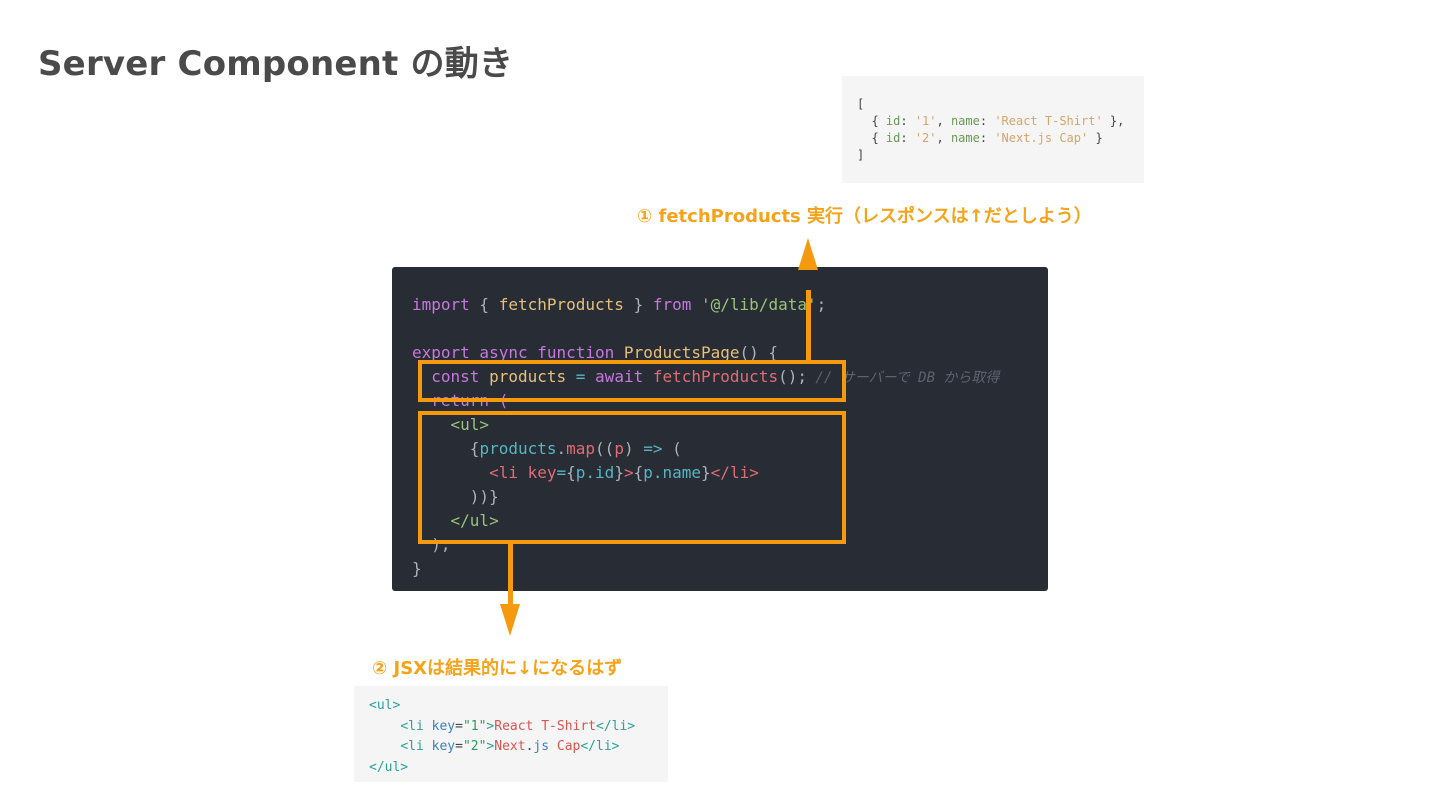  Describe the element at coordinates (1041, 138) in the screenshot. I see `code-token: 'Next.js Cap'` at that location.